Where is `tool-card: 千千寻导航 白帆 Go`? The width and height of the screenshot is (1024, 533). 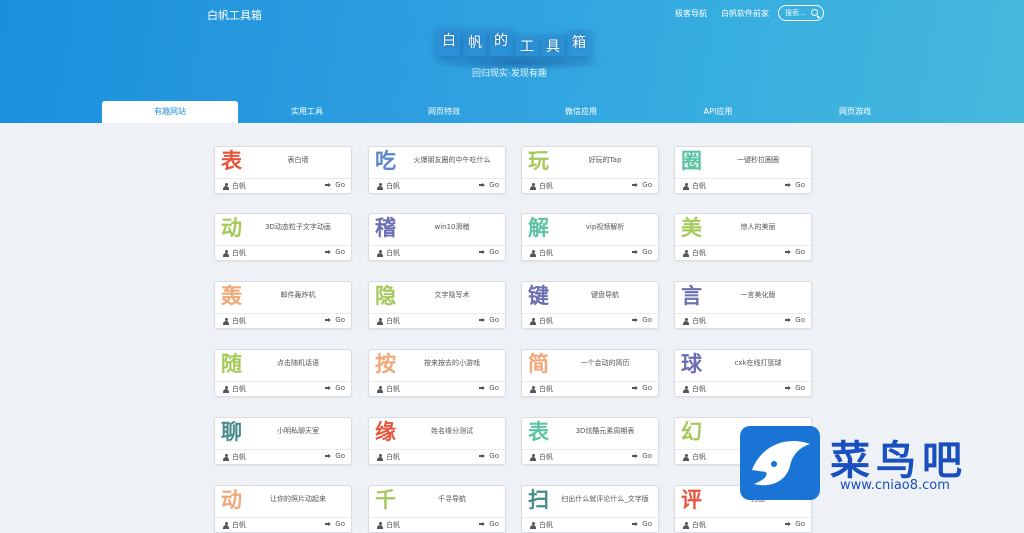 tool-card: 千千寻导航 白帆 Go is located at coordinates (437, 509).